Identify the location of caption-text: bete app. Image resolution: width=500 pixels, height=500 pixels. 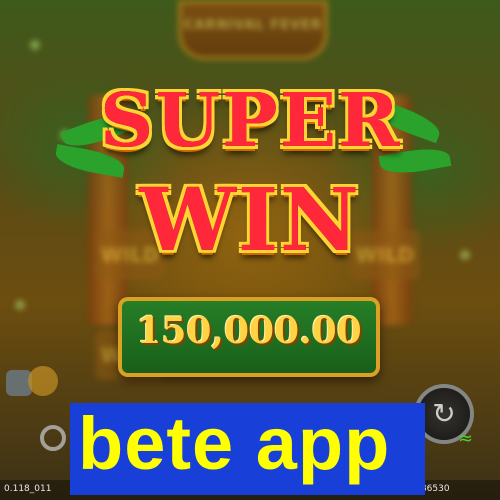
(234, 443).